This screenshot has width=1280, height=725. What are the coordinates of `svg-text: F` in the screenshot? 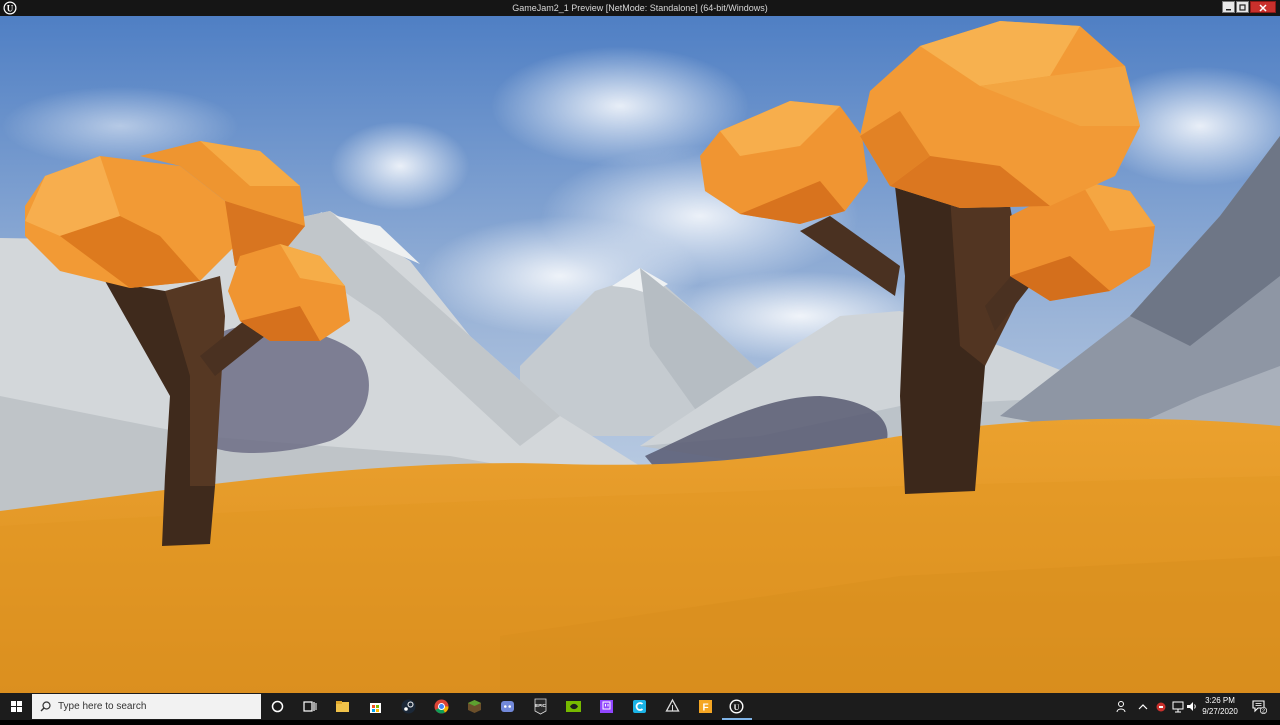 It's located at (705, 708).